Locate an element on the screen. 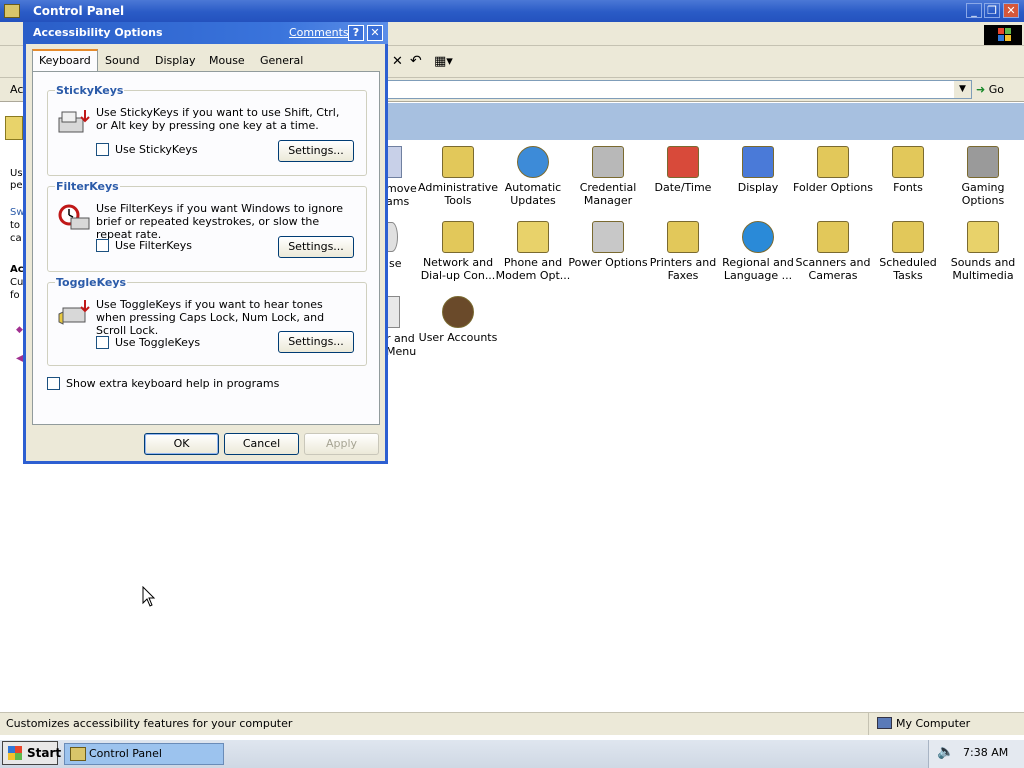 This screenshot has width=1024, height=768. dialog-close-button: ✕ is located at coordinates (375, 33).